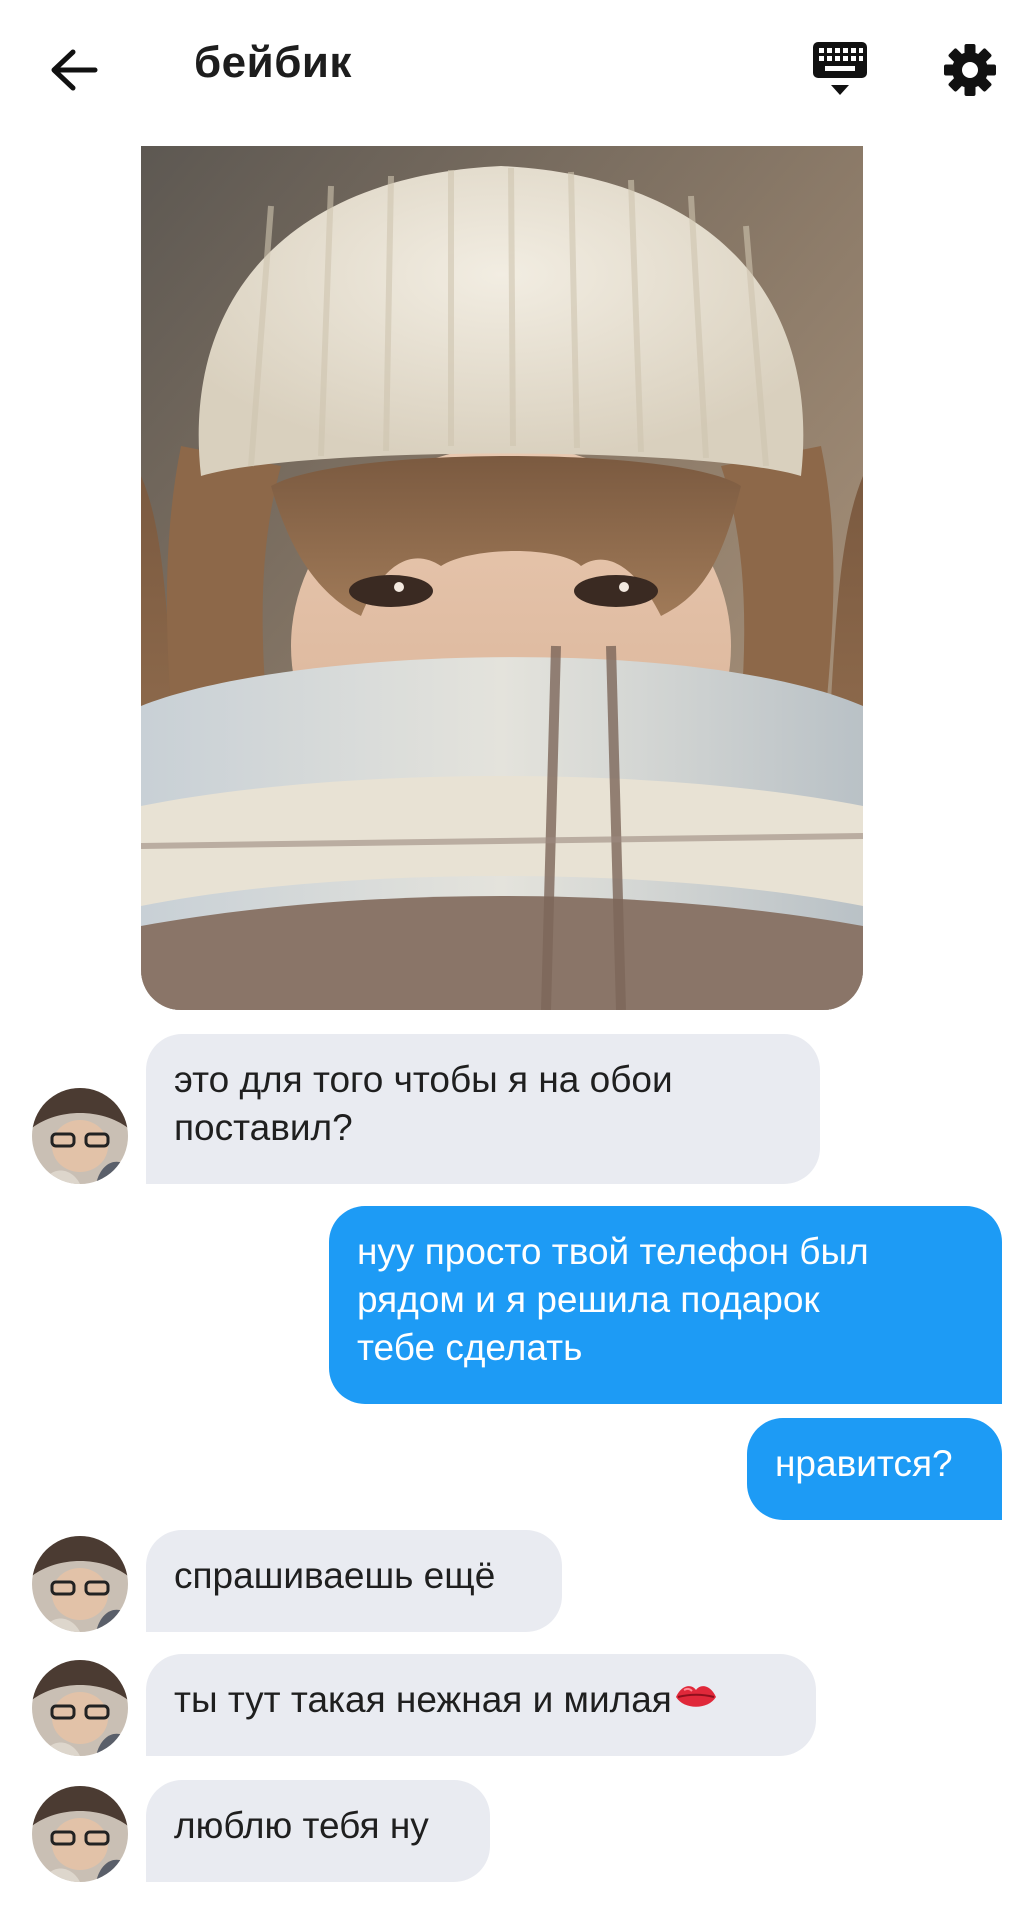 The image size is (1036, 1920). Describe the element at coordinates (874, 1469) in the screenshot. I see `message-bubble-outgoing: нравится?` at that location.